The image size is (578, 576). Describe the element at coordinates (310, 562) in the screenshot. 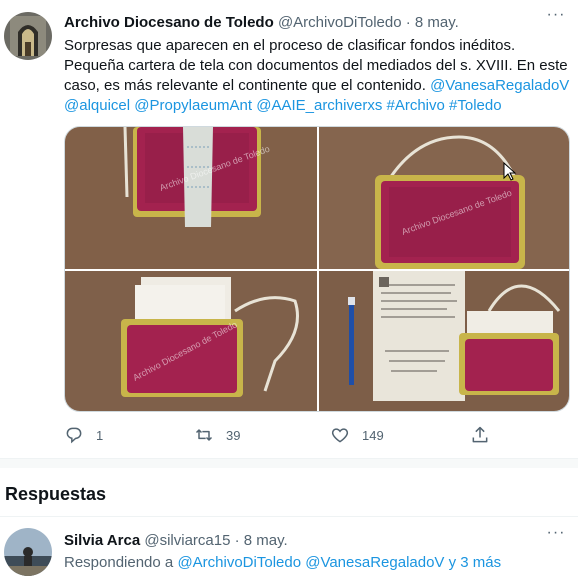

I see `replying-to-handles: @ArchivoDiToledo @VanesaRegaladoV` at that location.